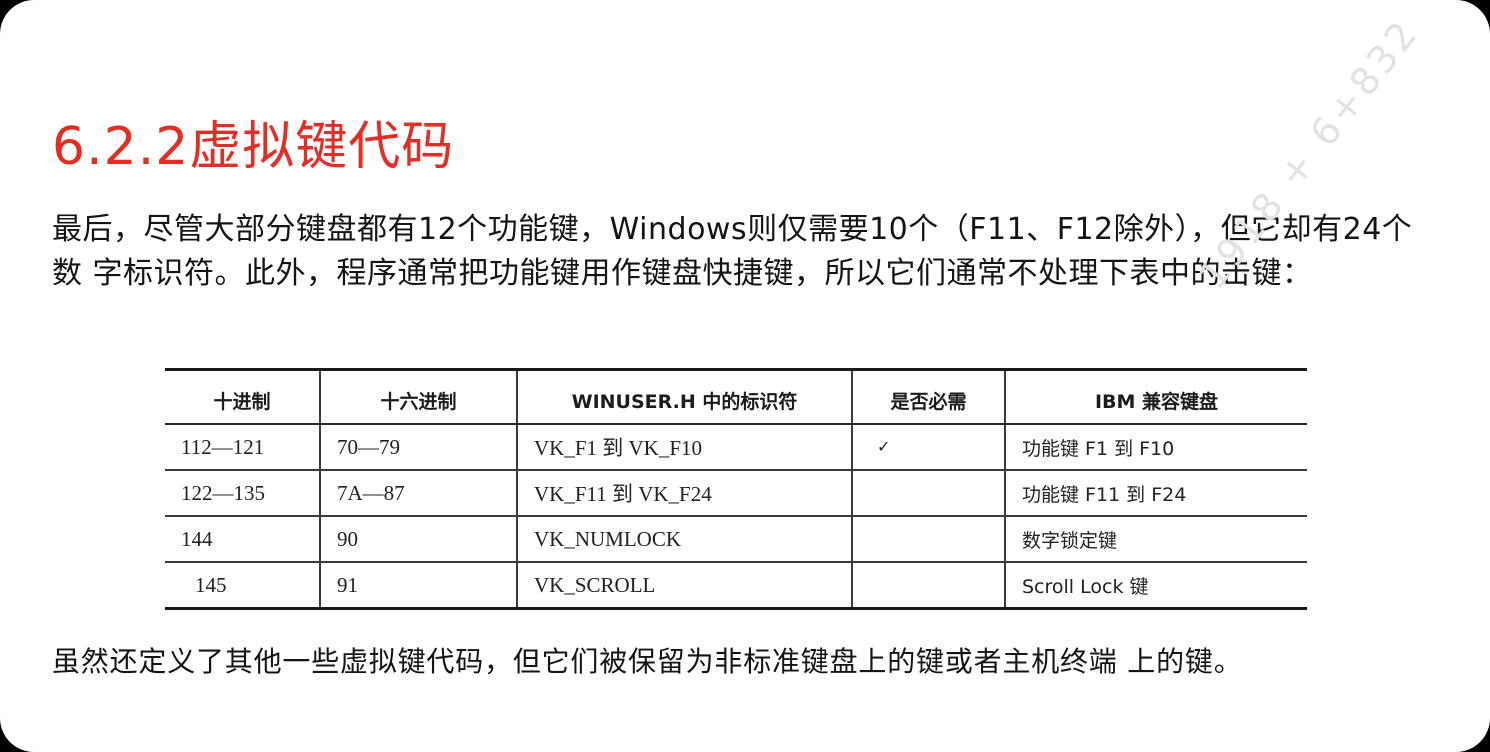 The width and height of the screenshot is (1490, 752). Describe the element at coordinates (418, 493) in the screenshot. I see `cell-hex: 7A—87` at that location.